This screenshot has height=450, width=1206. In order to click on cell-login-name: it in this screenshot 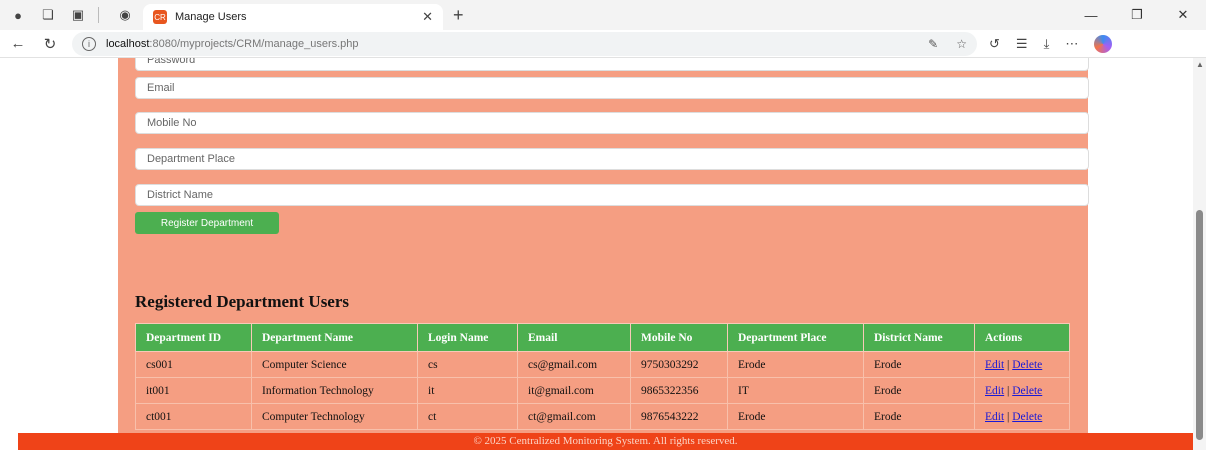, I will do `click(467, 390)`.